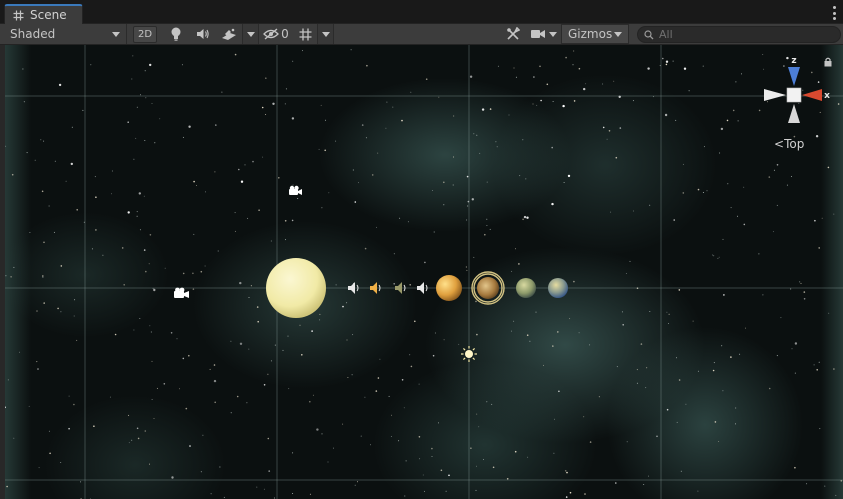  Describe the element at coordinates (43, 14) in the screenshot. I see `tab-scene: Scene` at that location.